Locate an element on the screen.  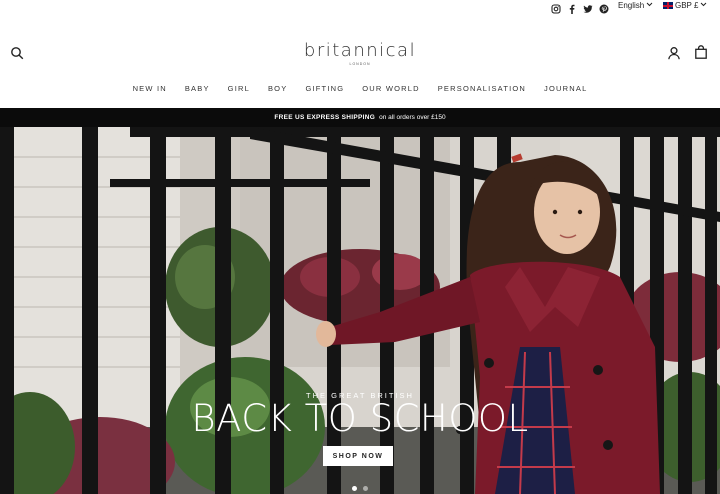
site-logo: britannical LONDON is located at coordinates (360, 53).